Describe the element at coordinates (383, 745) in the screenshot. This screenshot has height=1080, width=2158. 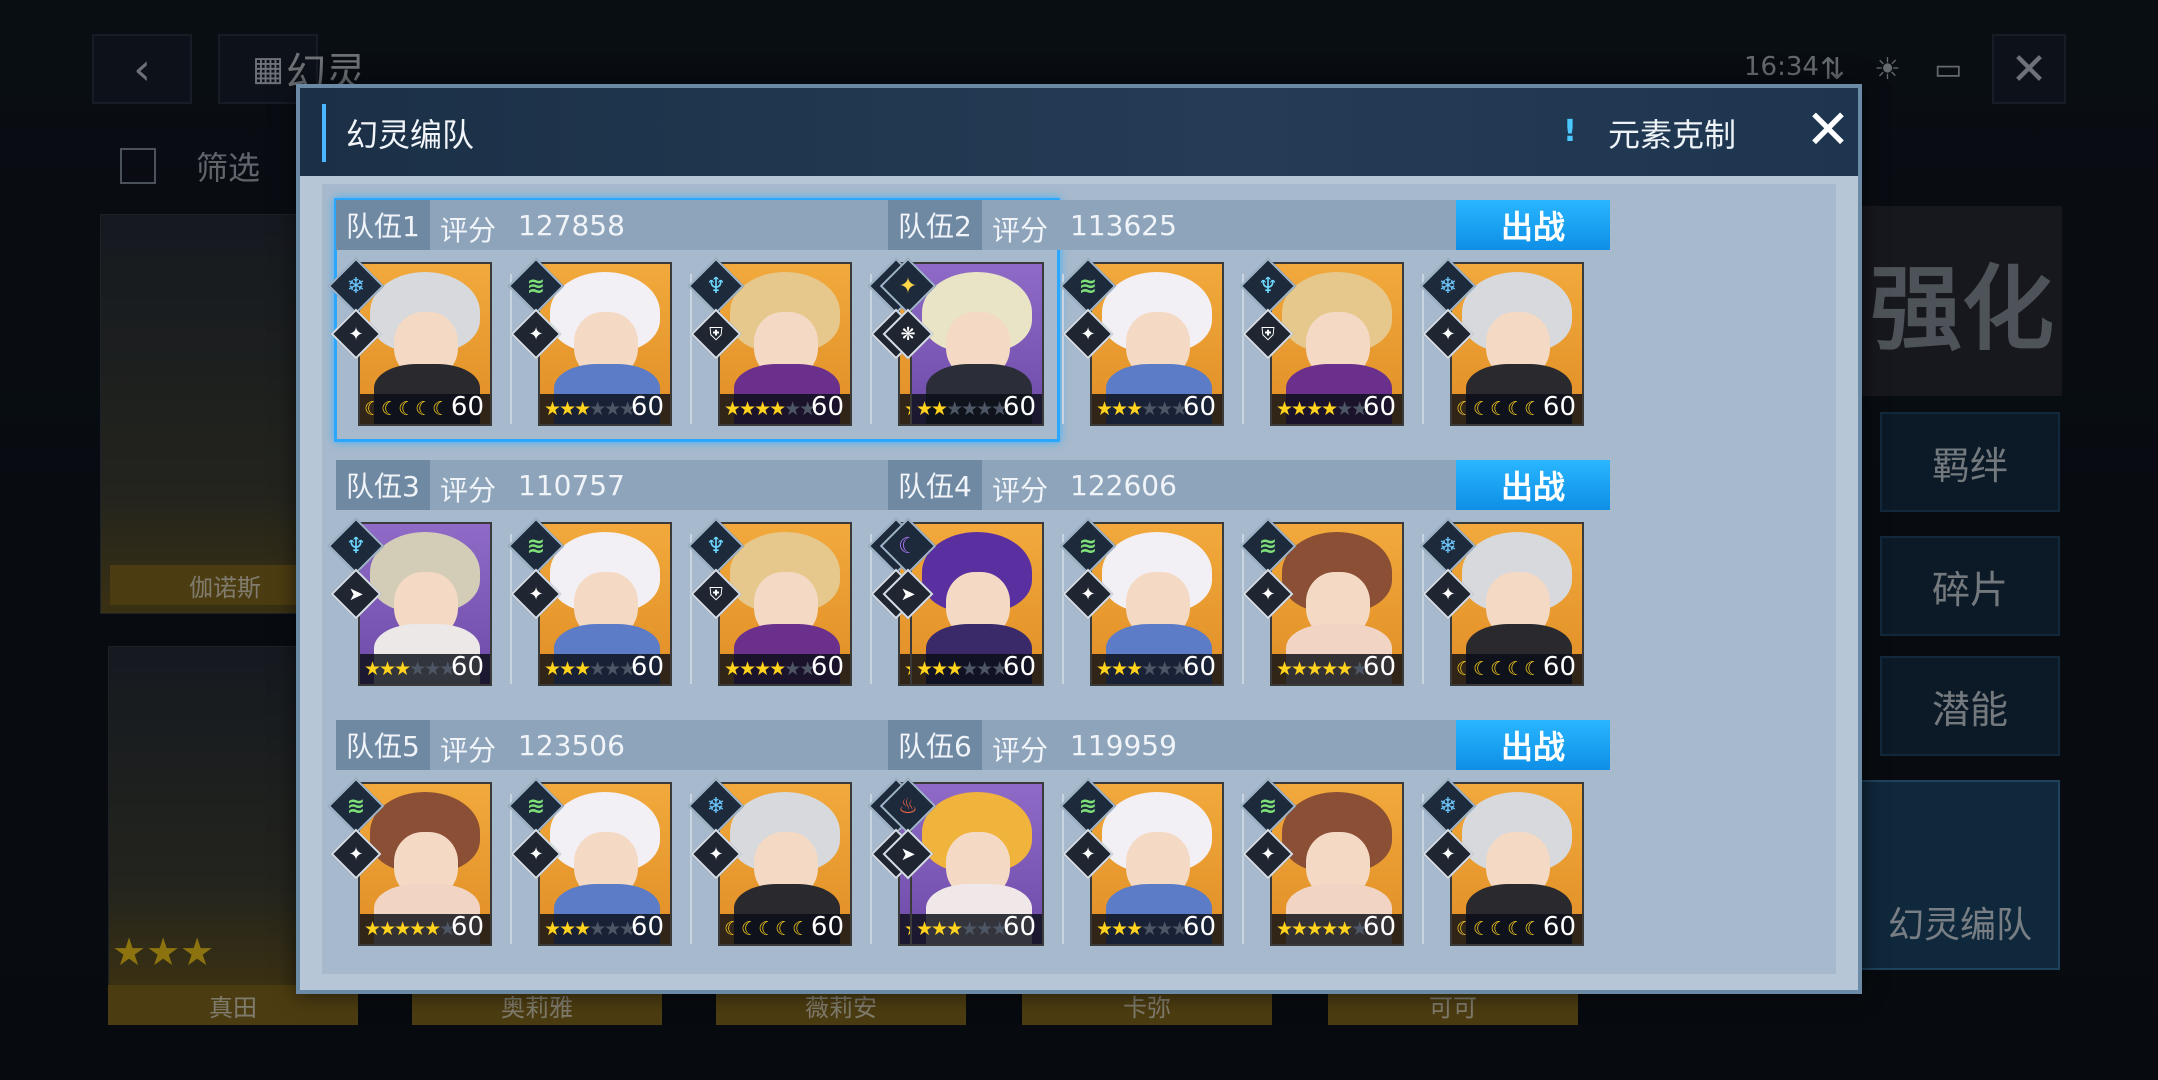
I see `team-name: 队伍5` at that location.